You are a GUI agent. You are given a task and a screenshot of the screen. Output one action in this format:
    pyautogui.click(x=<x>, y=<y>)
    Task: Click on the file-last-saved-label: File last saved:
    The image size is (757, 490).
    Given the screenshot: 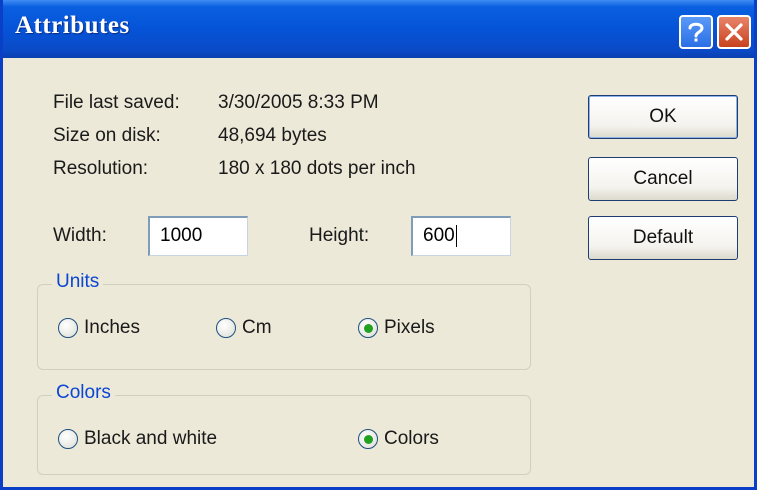 What is the action you would take?
    pyautogui.click(x=116, y=102)
    